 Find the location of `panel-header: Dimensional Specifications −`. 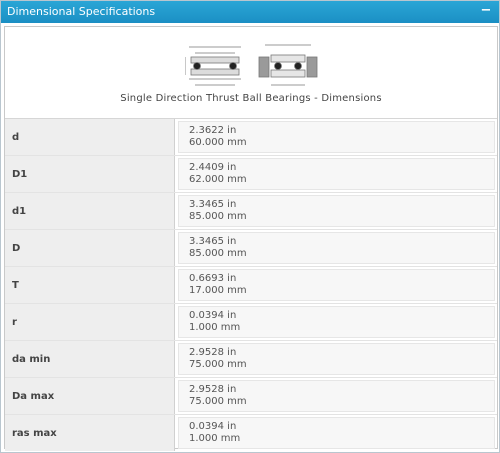

panel-header: Dimensional Specifications − is located at coordinates (250, 12).